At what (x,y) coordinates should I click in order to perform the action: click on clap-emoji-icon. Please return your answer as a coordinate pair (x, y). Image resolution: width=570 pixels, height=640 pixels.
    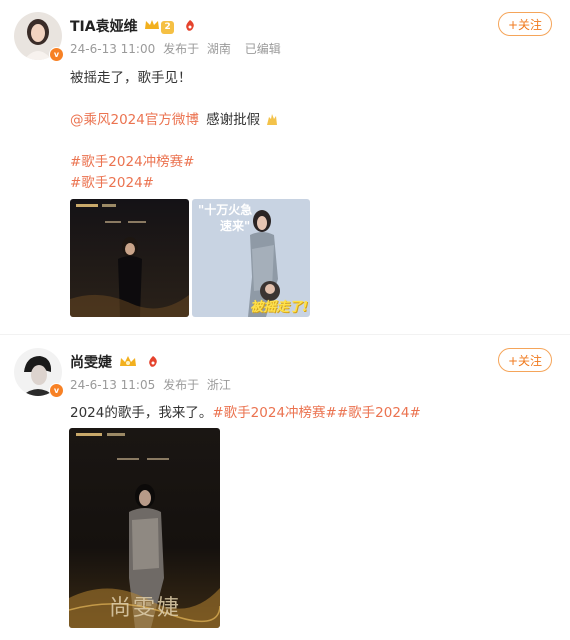
    Looking at the image, I should click on (272, 120).